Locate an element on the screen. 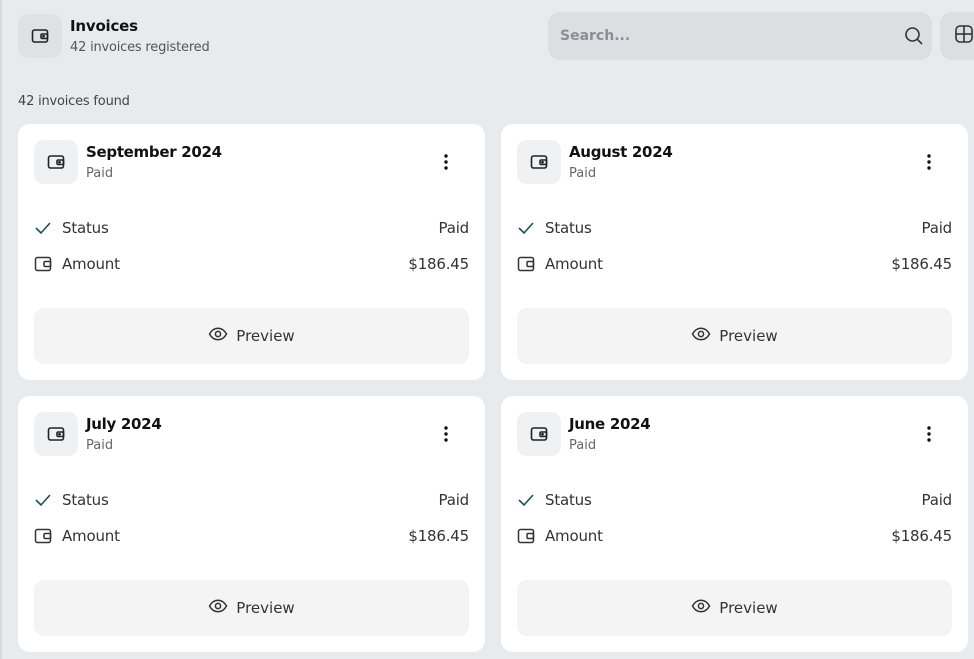 This screenshot has width=974, height=659. search-bar is located at coordinates (740, 36).